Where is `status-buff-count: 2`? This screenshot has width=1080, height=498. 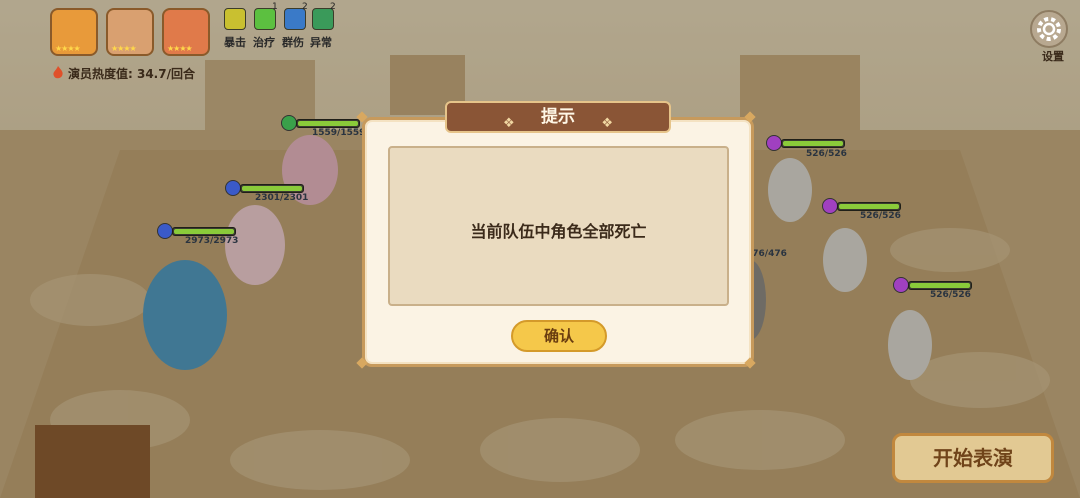
status-buff-count: 2 is located at coordinates (333, 7).